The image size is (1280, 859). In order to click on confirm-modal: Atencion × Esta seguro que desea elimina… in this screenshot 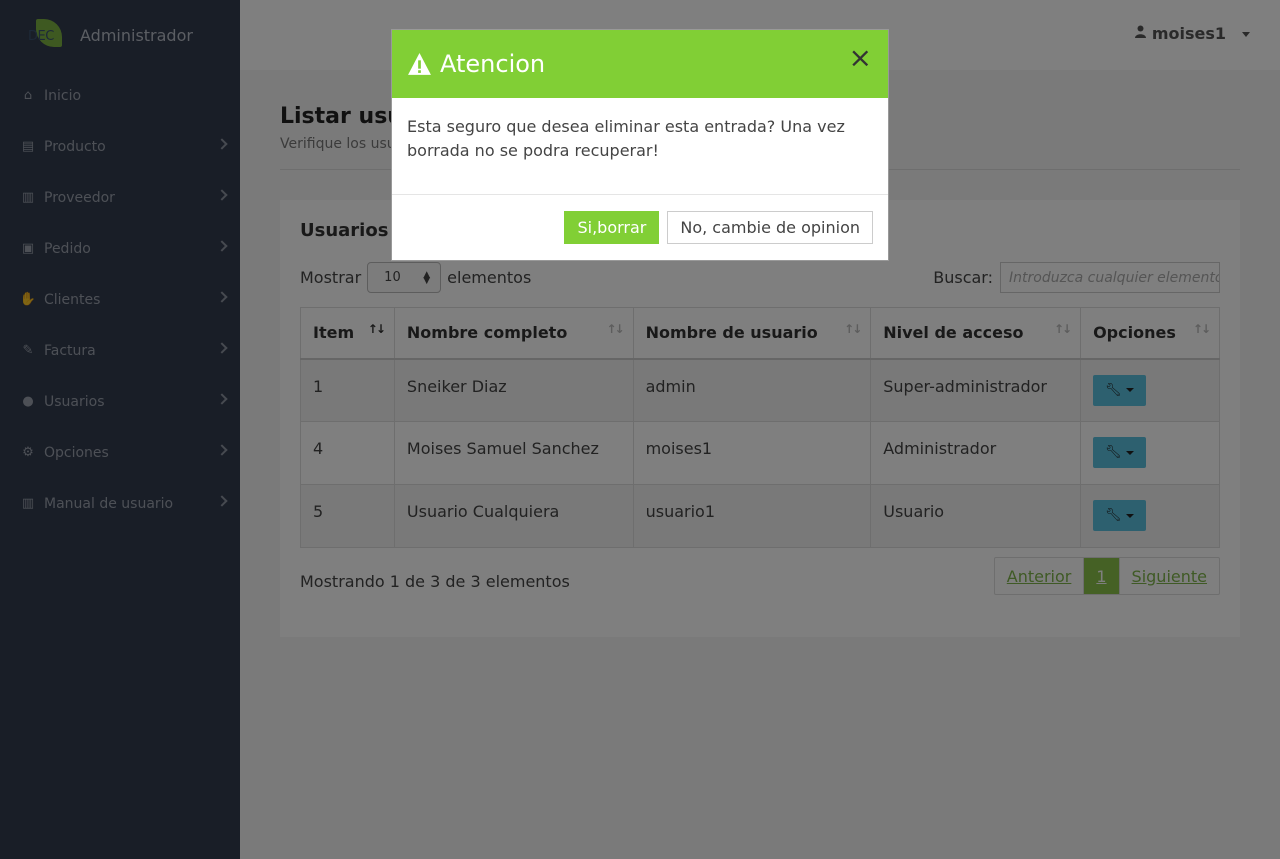, I will do `click(640, 145)`.